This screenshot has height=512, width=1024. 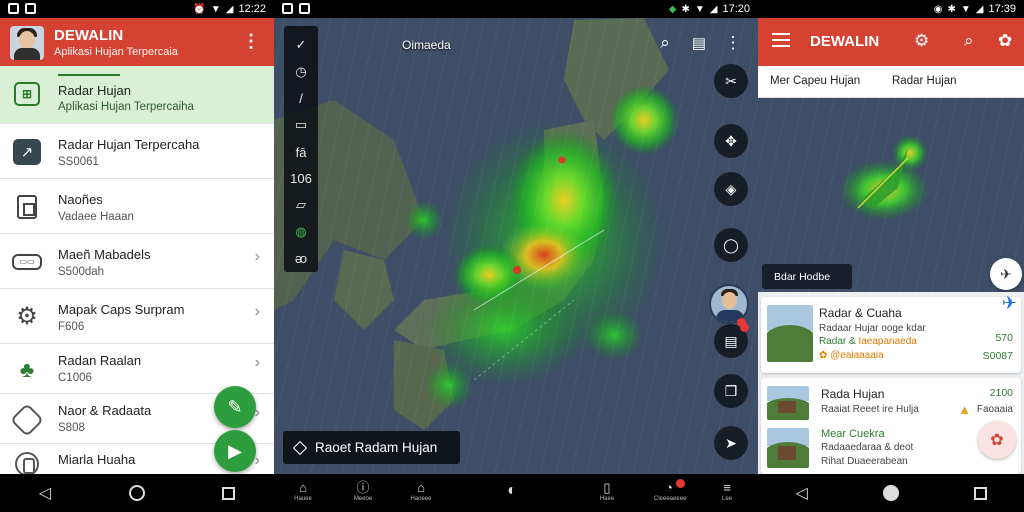 What do you see at coordinates (731, 189) in the screenshot?
I see `target-icon: ◈` at bounding box center [731, 189].